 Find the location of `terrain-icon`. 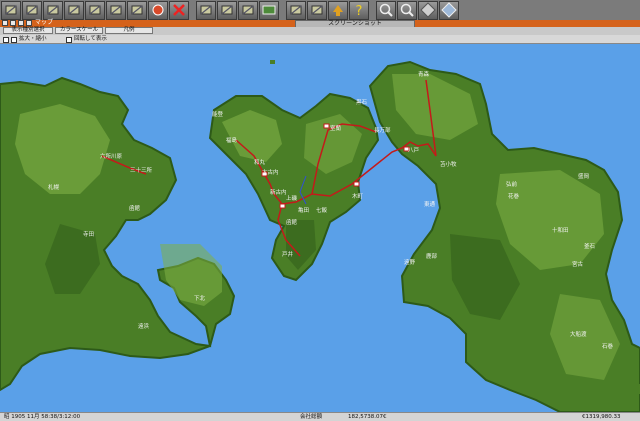

terrain-icon is located at coordinates (53, 10).